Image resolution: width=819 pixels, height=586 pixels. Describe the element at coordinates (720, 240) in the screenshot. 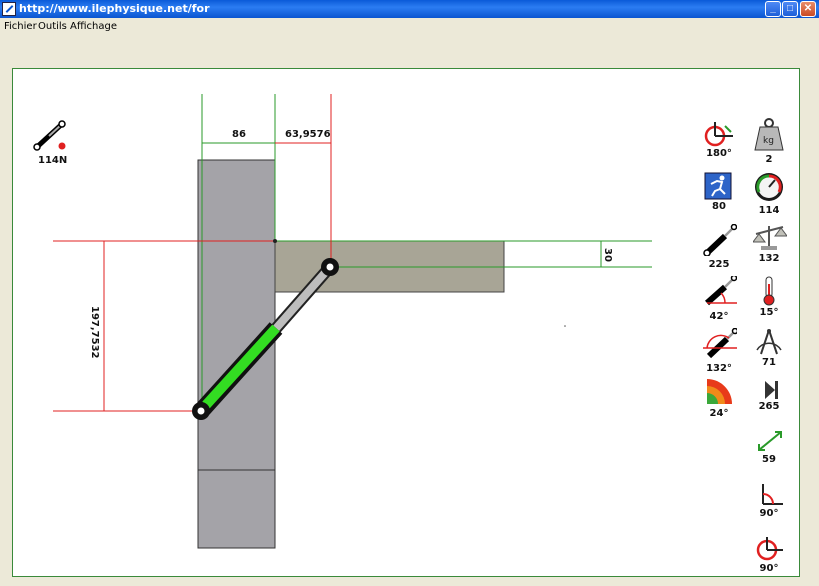

I see `cylinder-icon` at that location.